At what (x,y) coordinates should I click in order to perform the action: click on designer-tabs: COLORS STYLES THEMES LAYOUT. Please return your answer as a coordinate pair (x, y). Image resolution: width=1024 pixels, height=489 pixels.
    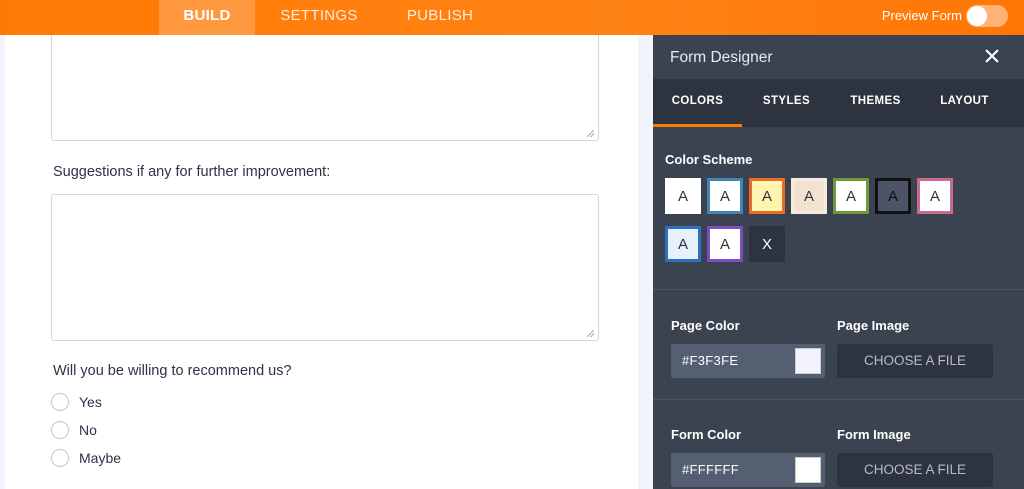
    Looking at the image, I should click on (838, 103).